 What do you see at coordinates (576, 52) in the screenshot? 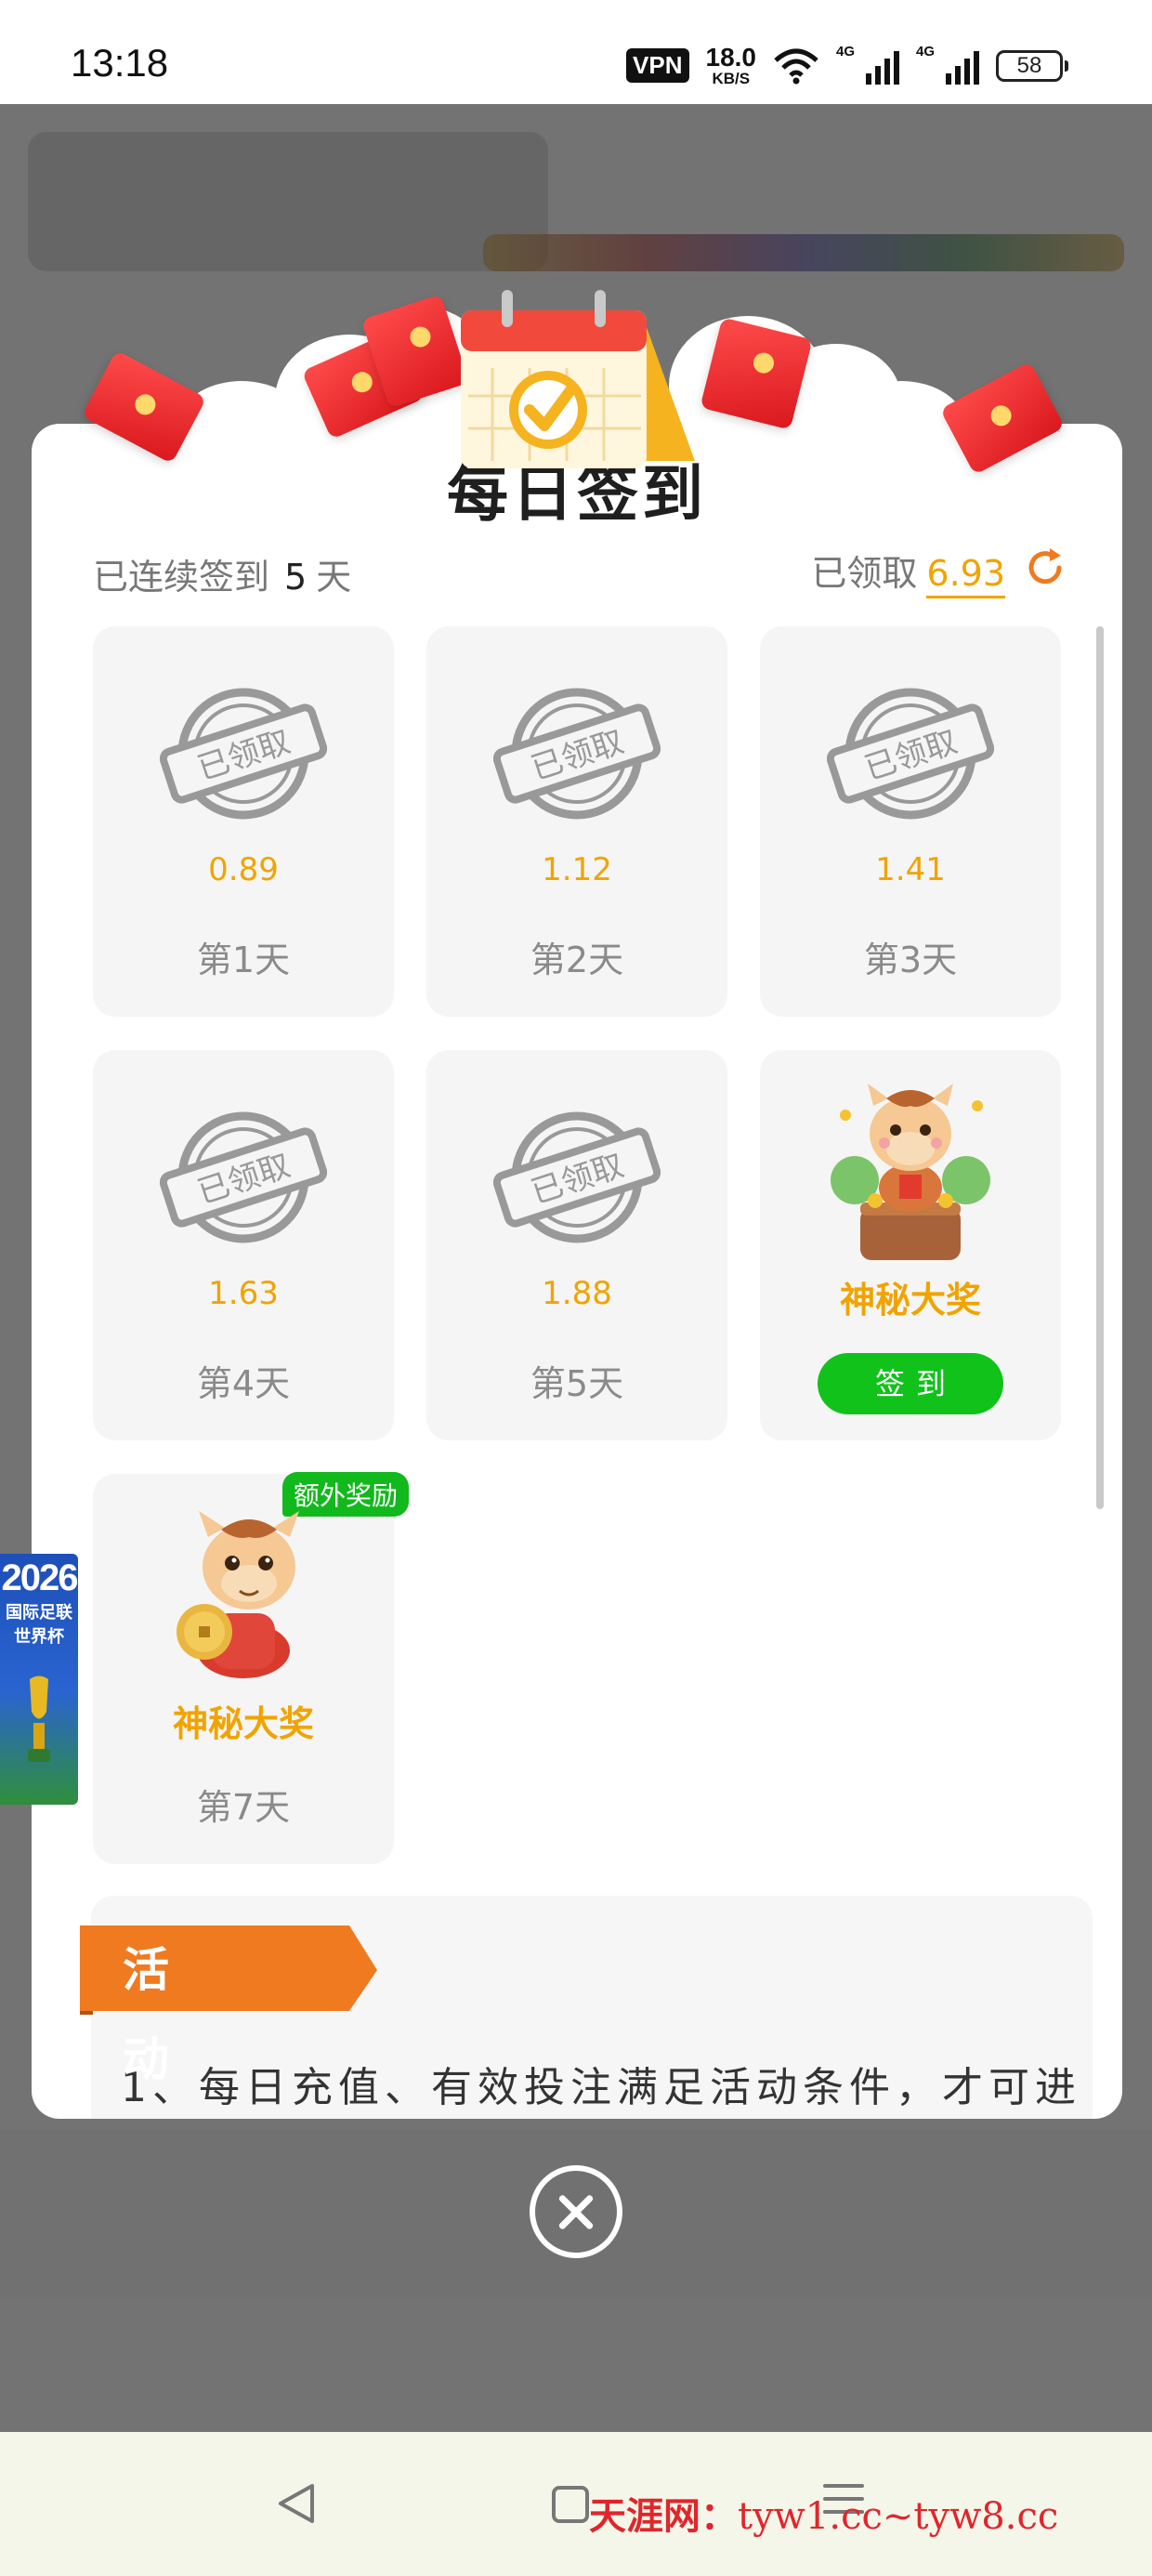
I see `status-bar: 13:18 VPN 18.0 KB/S 4G 4G 58` at bounding box center [576, 52].